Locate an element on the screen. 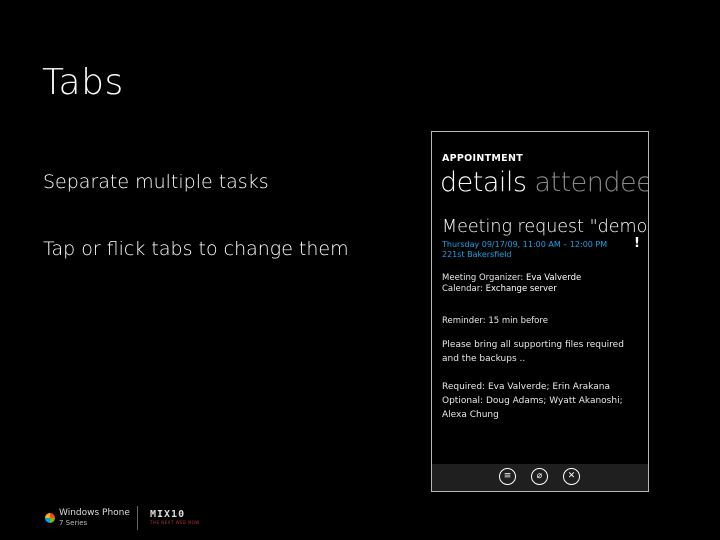 Image resolution: width=720 pixels, height=540 pixels. tab-details: details is located at coordinates (483, 182).